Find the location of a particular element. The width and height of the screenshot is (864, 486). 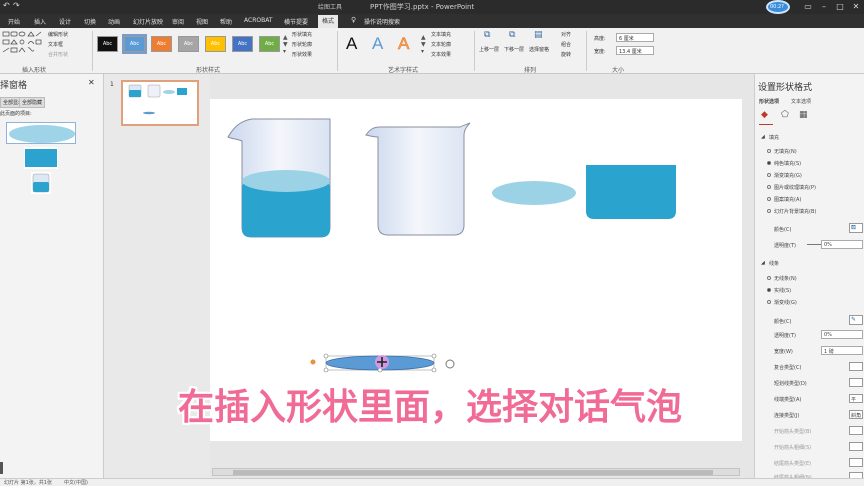

fill-option-5: 幻灯片背景填充(B) is located at coordinates (795, 211).